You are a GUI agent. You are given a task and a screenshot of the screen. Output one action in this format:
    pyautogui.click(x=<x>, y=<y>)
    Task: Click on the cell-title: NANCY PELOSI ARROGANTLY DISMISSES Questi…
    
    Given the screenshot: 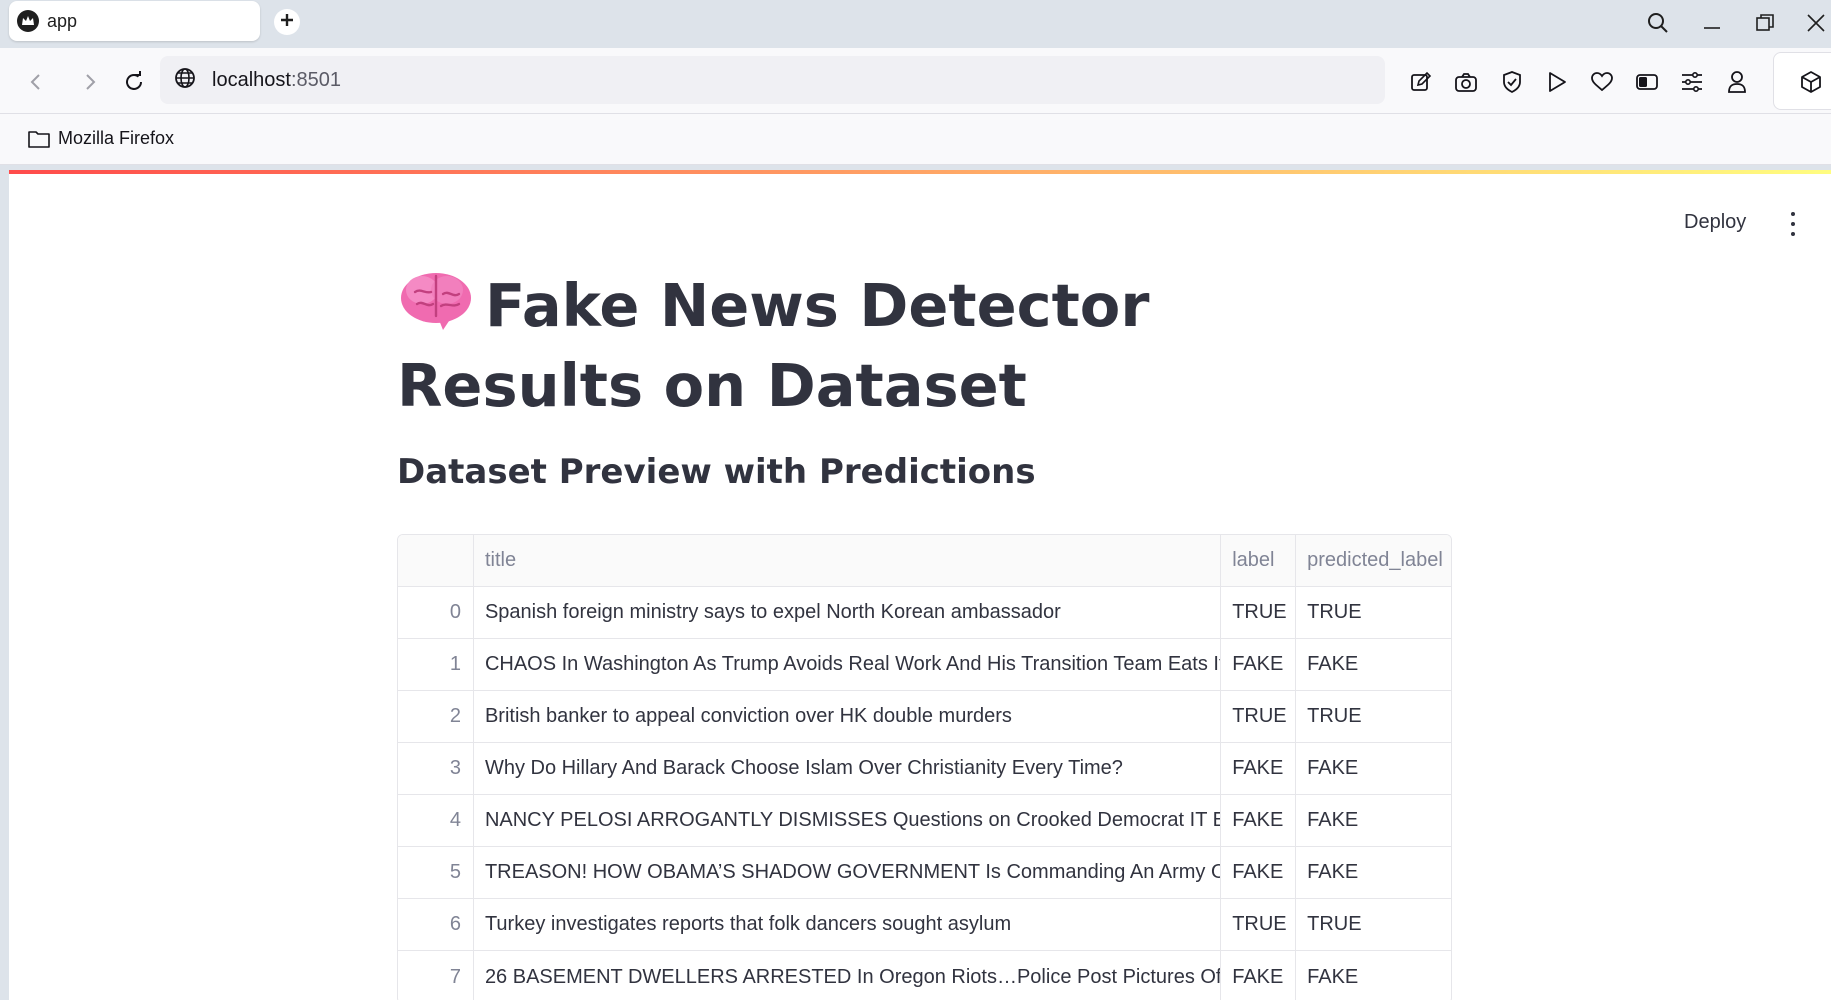 What is the action you would take?
    pyautogui.click(x=848, y=820)
    